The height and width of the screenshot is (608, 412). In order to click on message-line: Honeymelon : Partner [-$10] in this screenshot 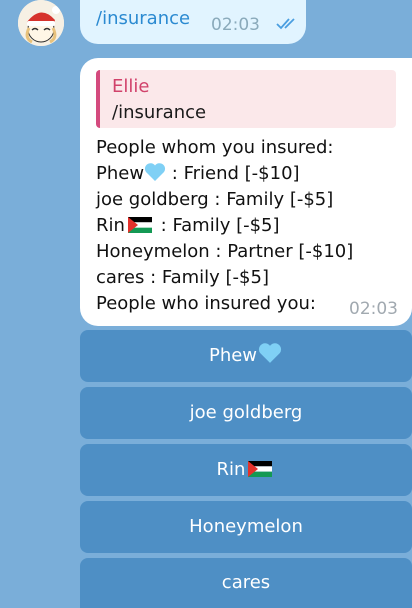, I will do `click(225, 251)`.